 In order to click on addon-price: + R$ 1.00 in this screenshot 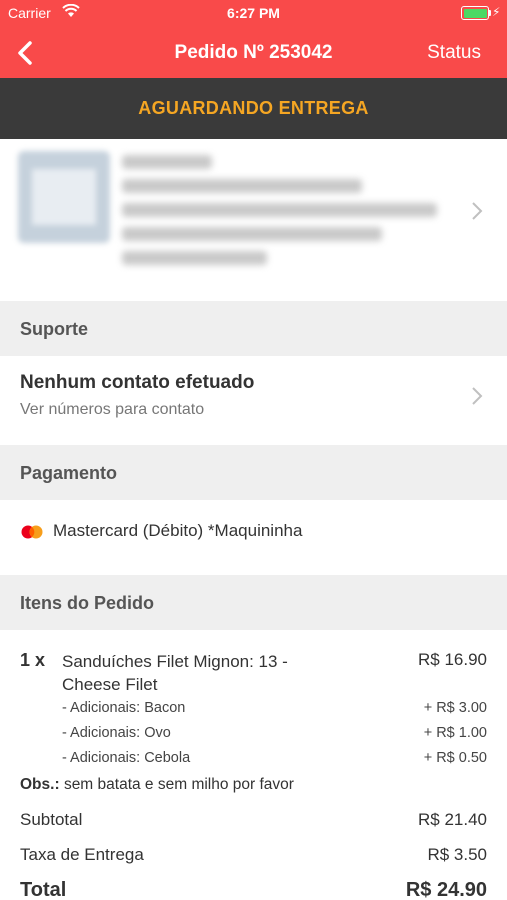, I will do `click(455, 733)`.